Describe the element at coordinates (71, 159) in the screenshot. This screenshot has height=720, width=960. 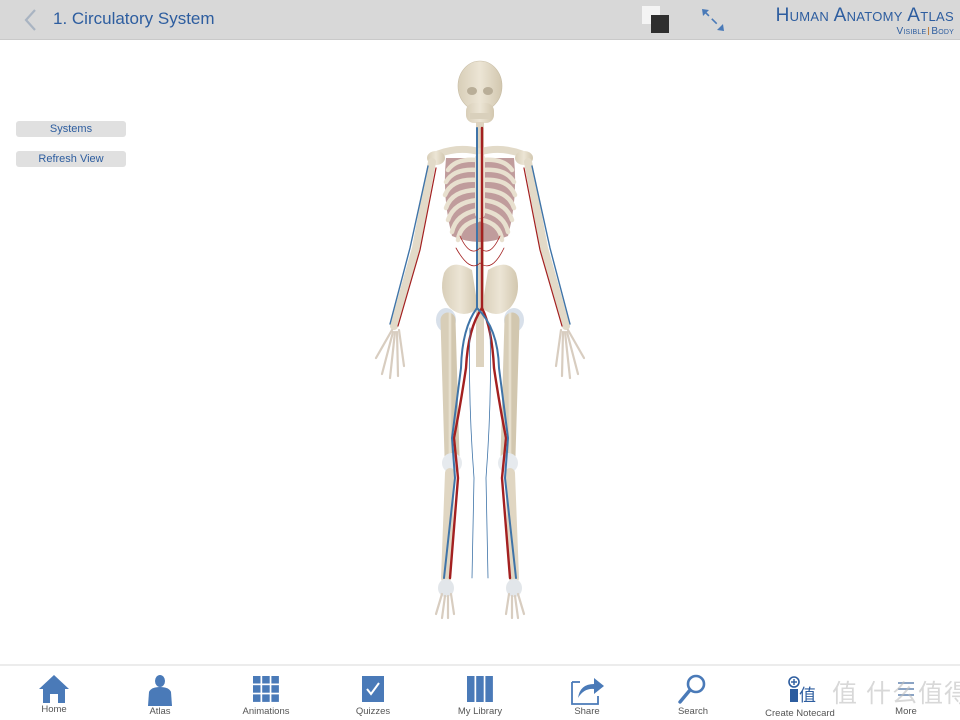
I see `refresh-view-button: Refresh View` at that location.